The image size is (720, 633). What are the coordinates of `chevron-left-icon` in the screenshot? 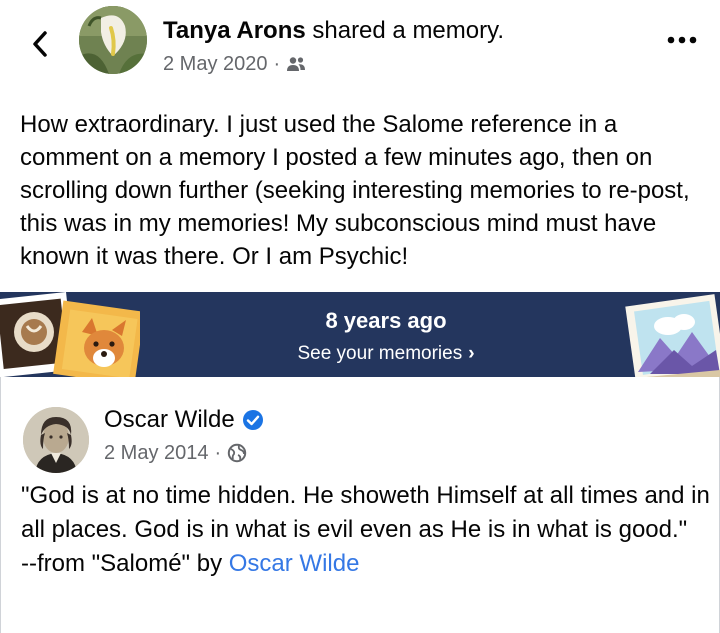 It's located at (40, 44).